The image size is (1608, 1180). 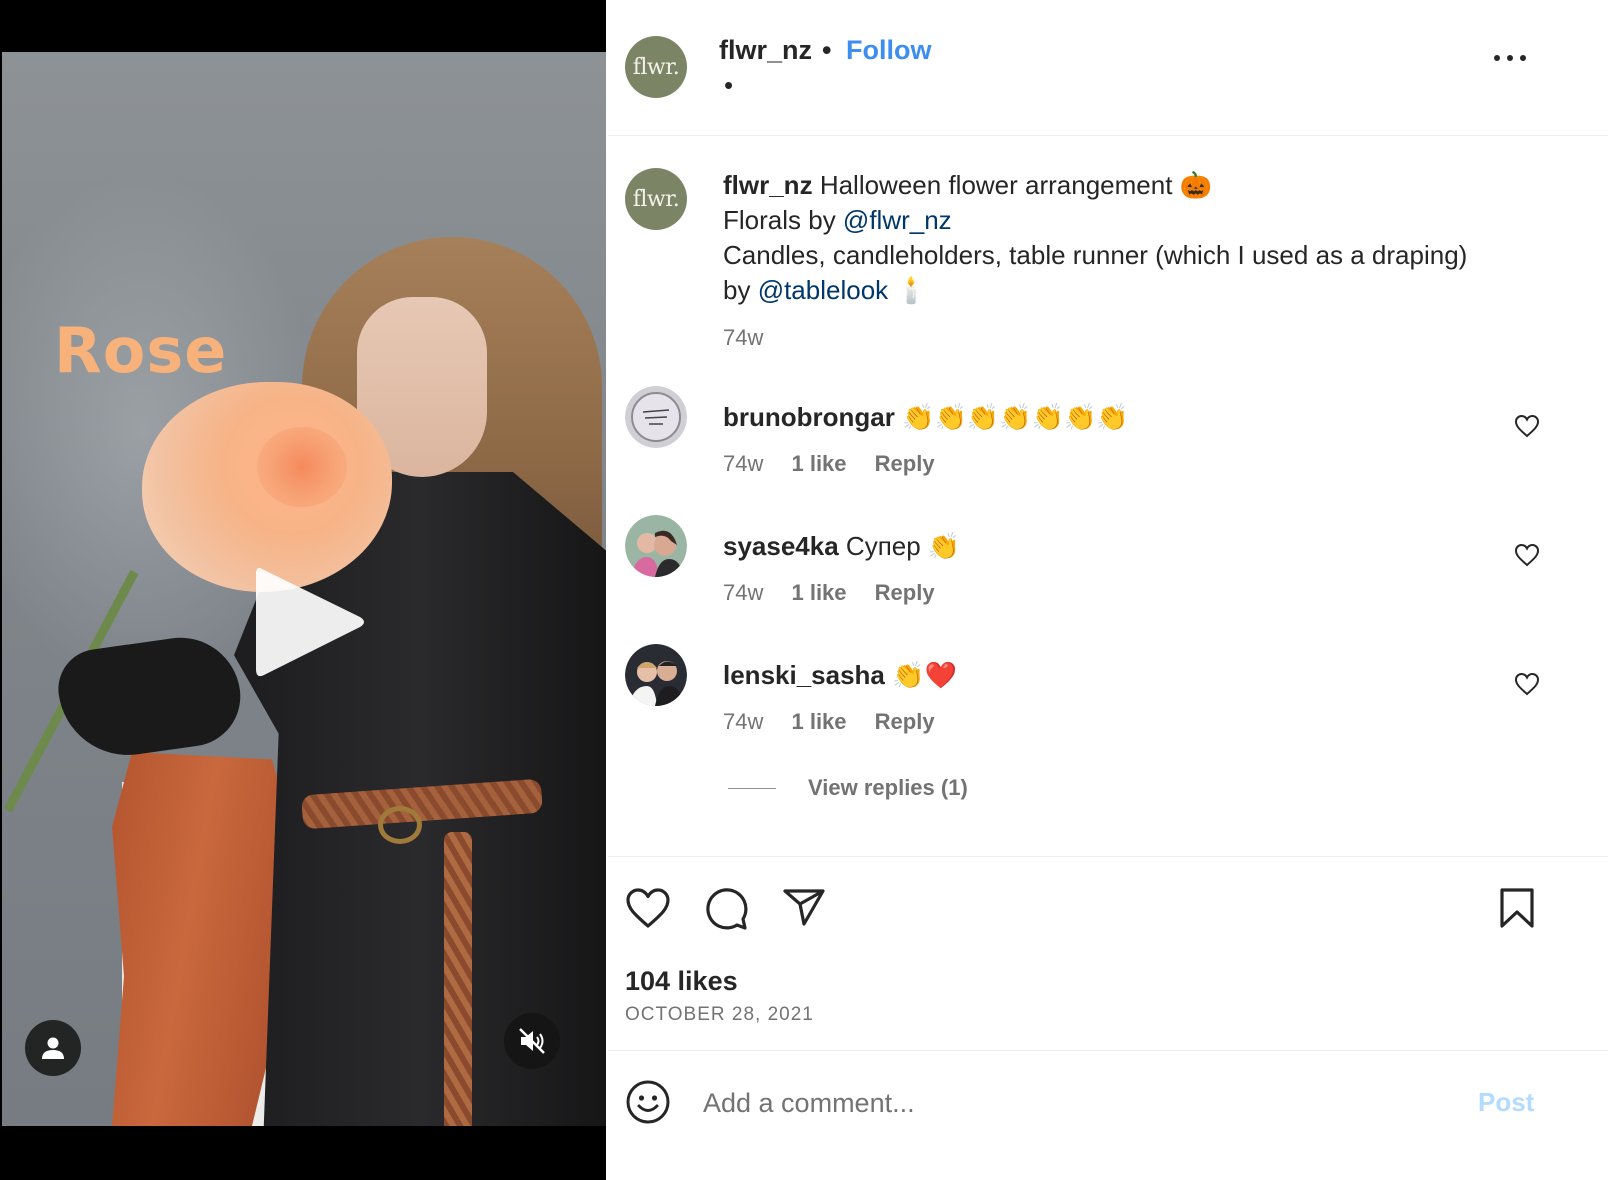 I want to click on mute-toggle-button, so click(x=532, y=1041).